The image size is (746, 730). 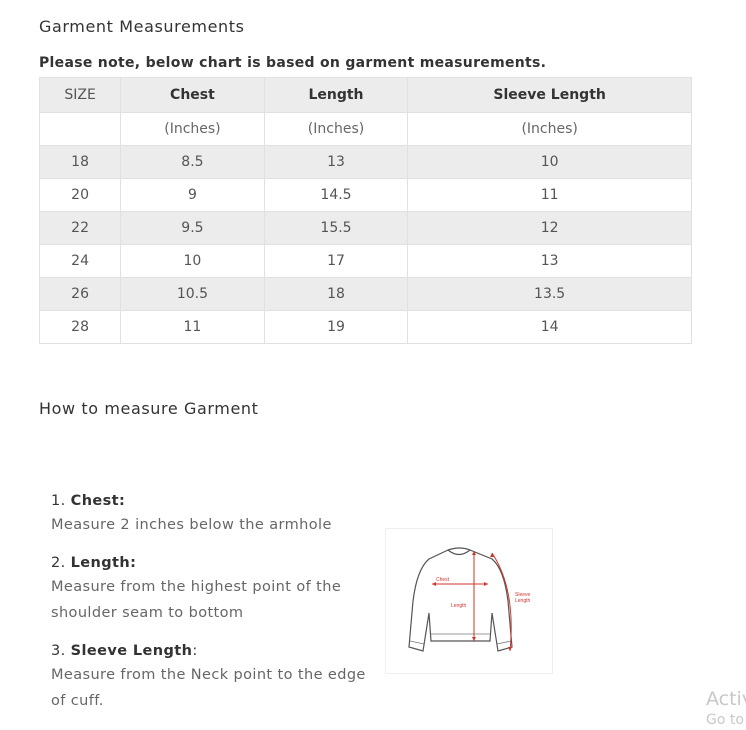 What do you see at coordinates (459, 606) in the screenshot?
I see `length-label: Length` at bounding box center [459, 606].